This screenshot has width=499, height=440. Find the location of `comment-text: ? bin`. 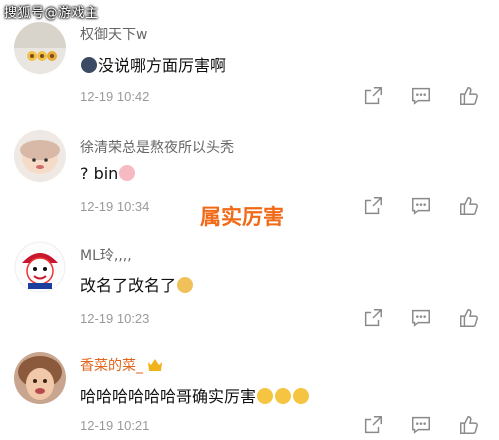

comment-text: ? bin is located at coordinates (108, 173).